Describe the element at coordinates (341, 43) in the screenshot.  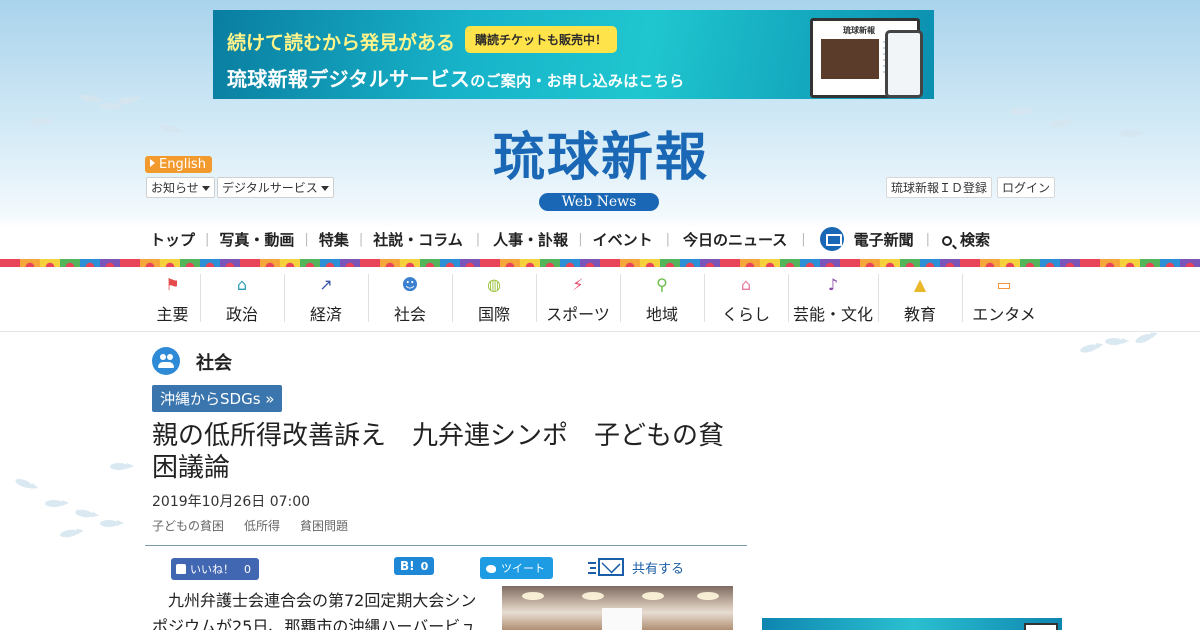
I see `banner-tagline: 続けて読むから発見がある` at that location.